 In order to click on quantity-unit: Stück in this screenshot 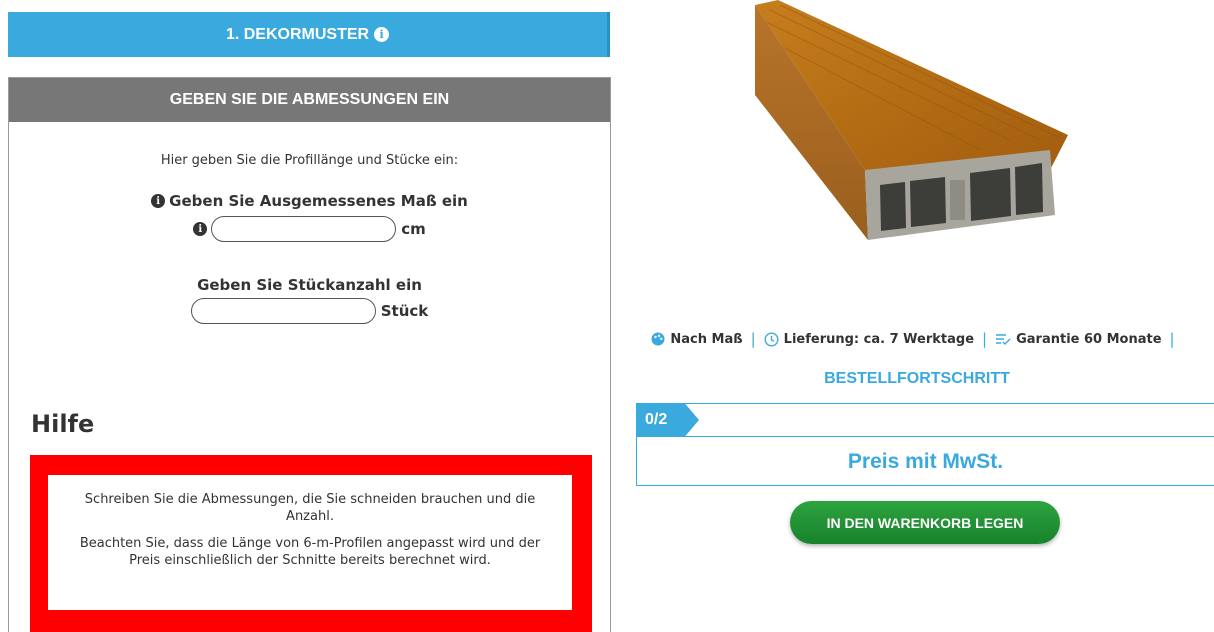, I will do `click(404, 311)`.